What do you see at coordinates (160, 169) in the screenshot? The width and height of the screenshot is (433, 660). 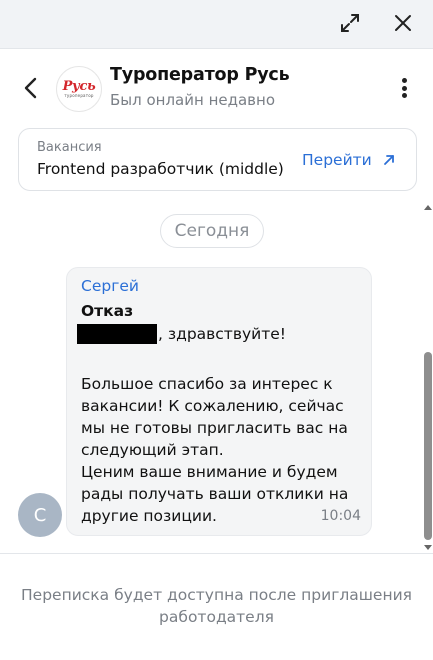 I see `vacancy-title: Frontend разработчик (middle)` at bounding box center [160, 169].